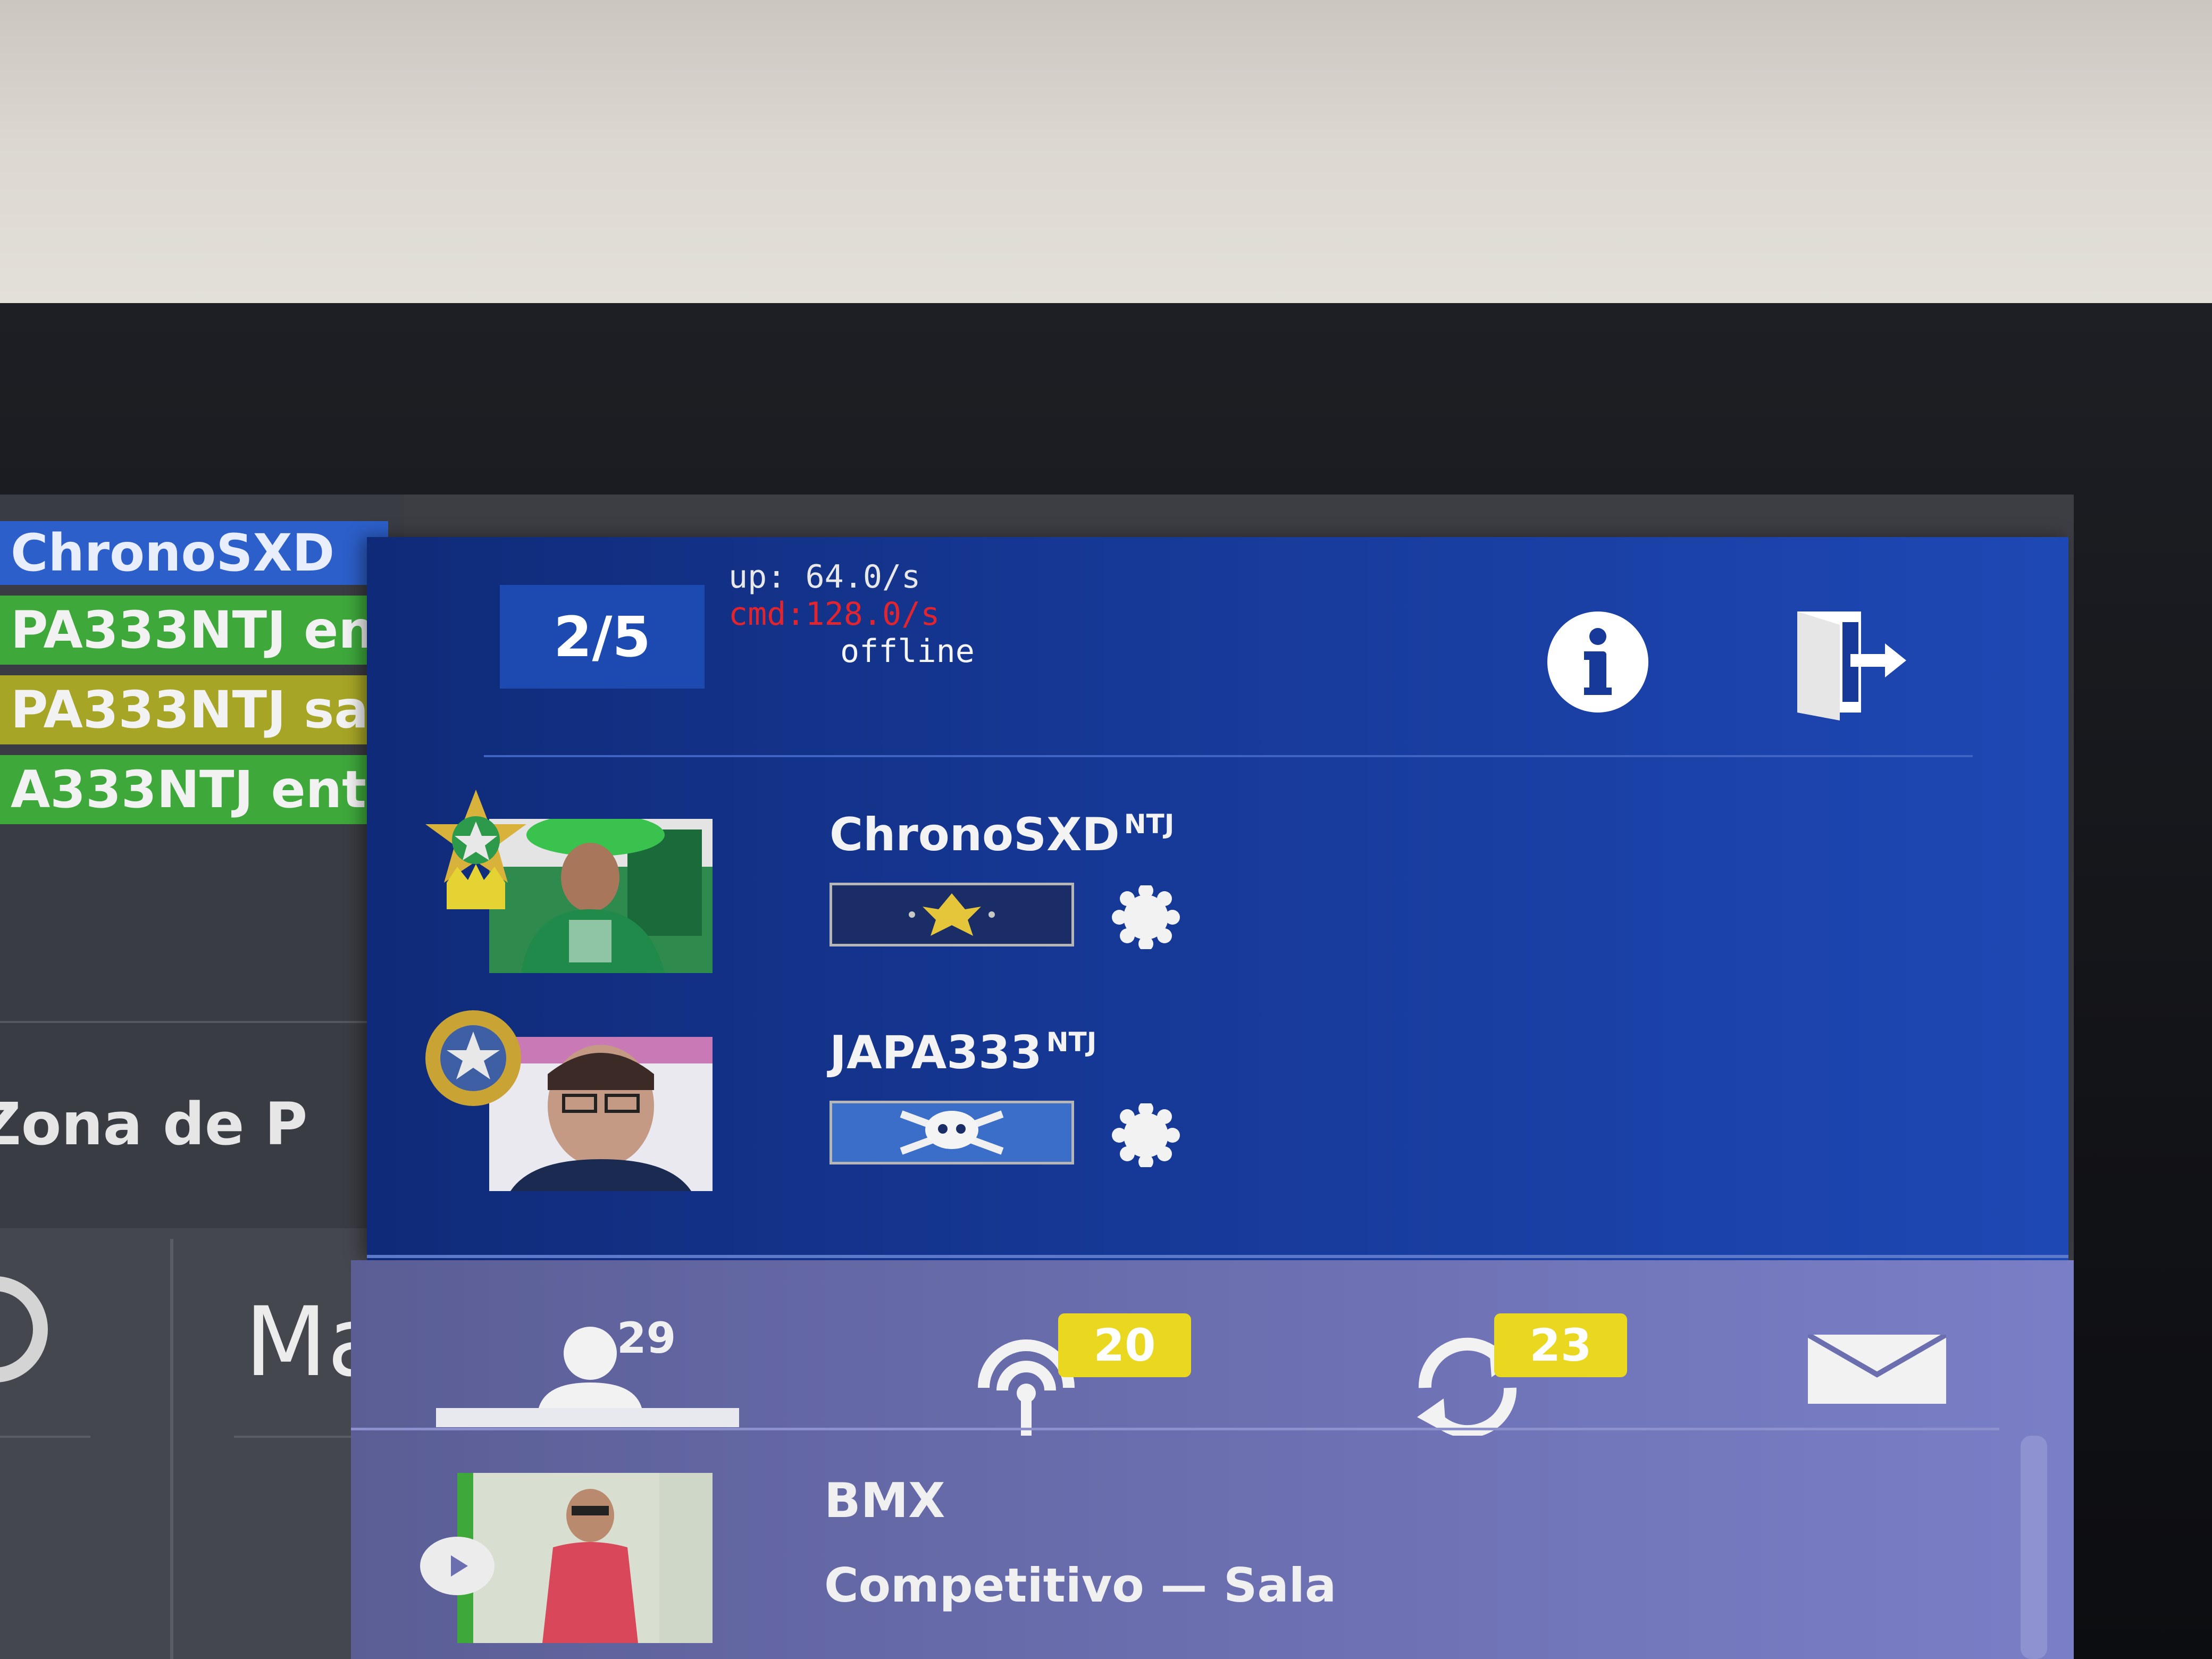 This screenshot has width=2212, height=1659. I want to click on leave-lobby-button, so click(1850, 662).